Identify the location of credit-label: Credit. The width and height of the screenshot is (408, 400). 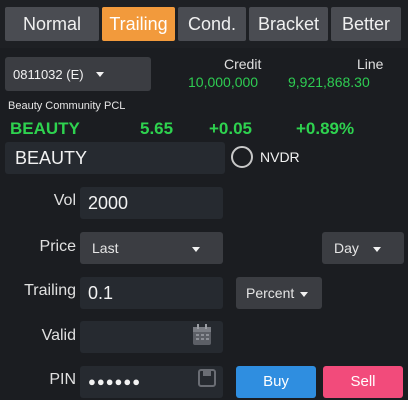
(243, 64).